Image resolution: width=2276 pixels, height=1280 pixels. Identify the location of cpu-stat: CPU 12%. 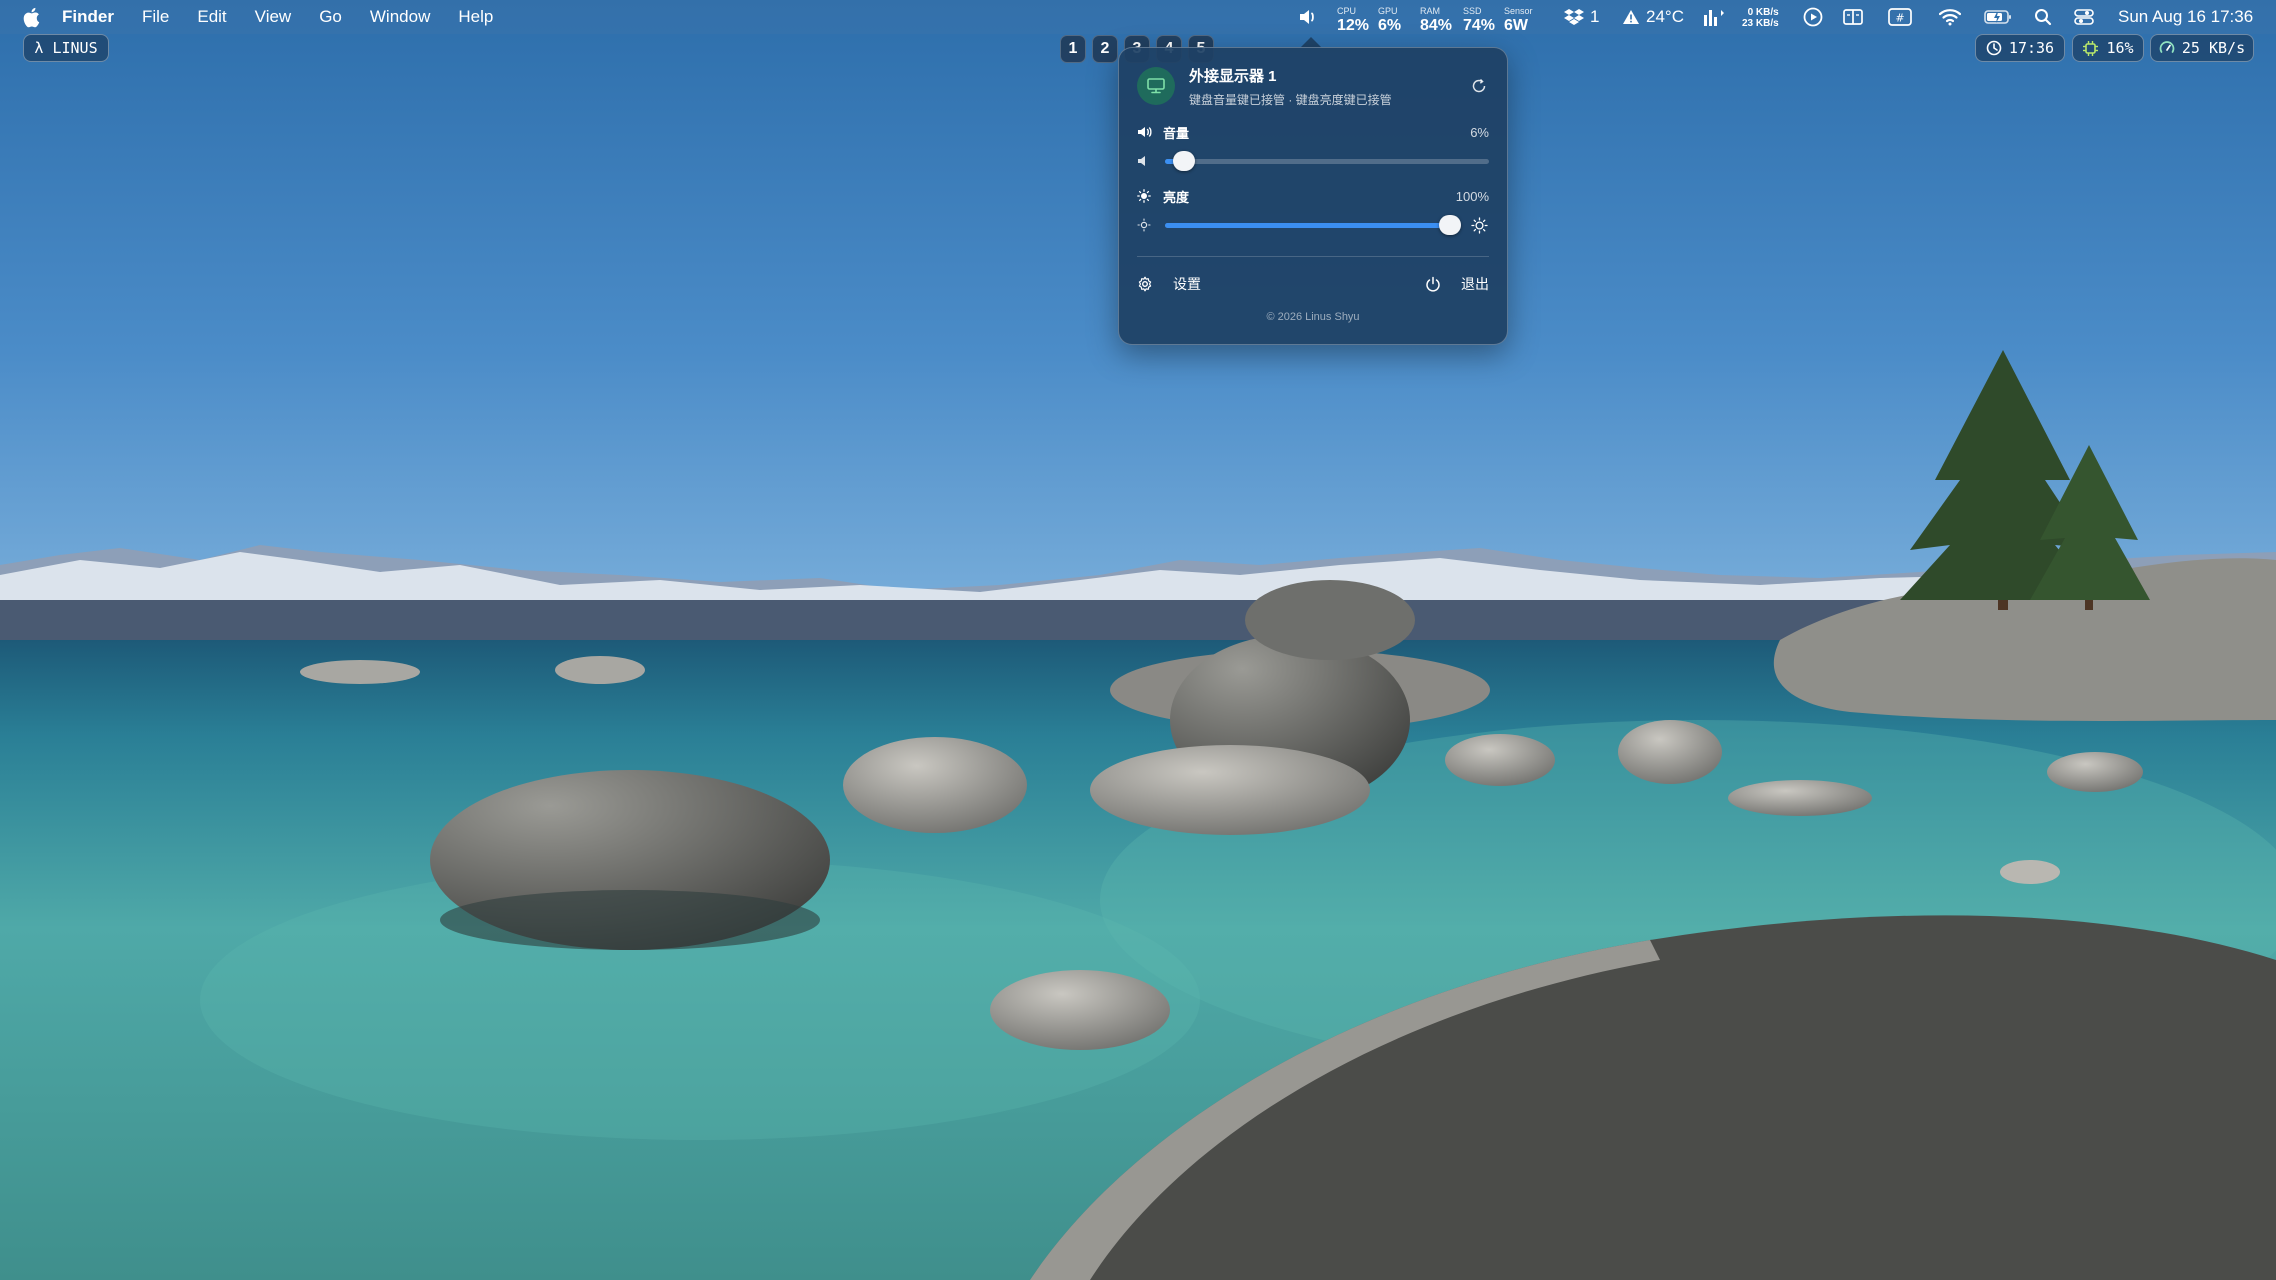
(1353, 17).